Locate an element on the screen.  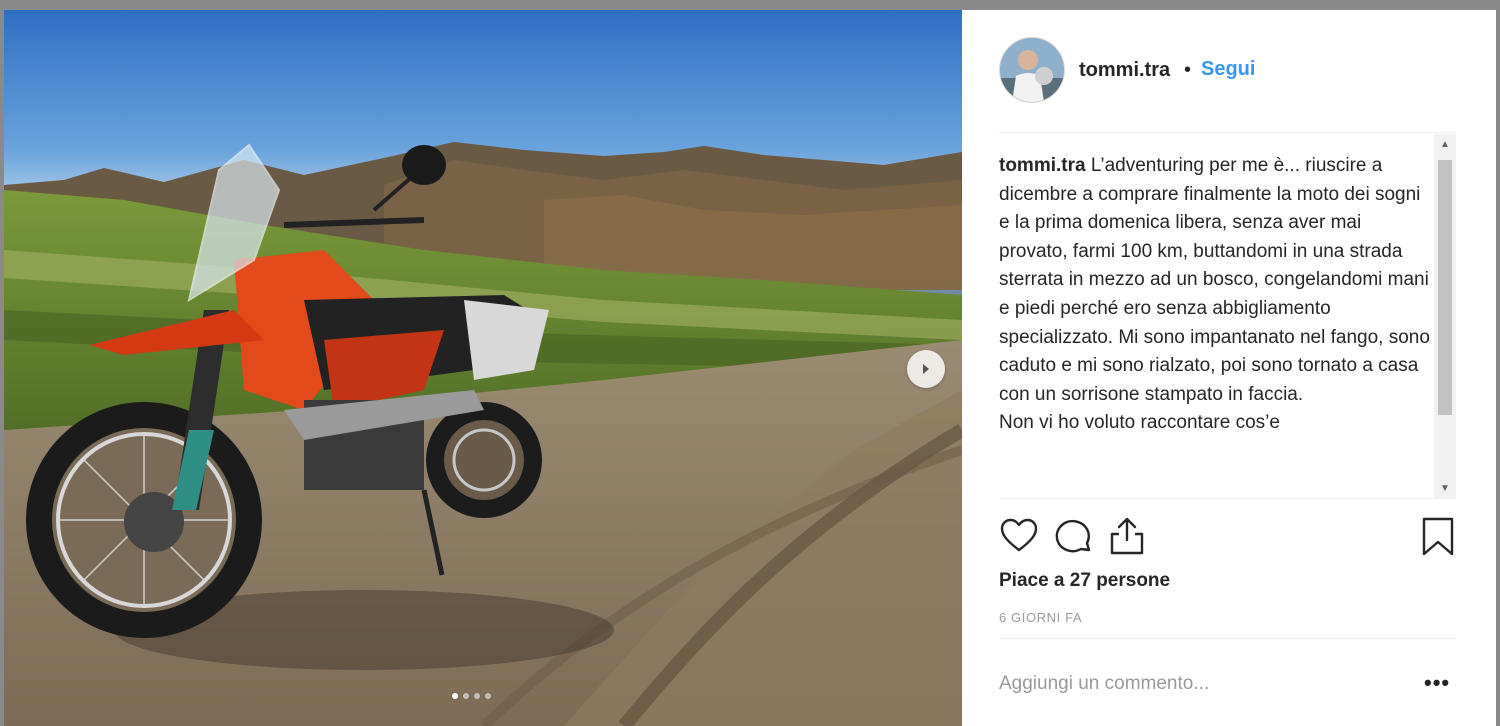
comment-divider is located at coordinates (1227, 638).